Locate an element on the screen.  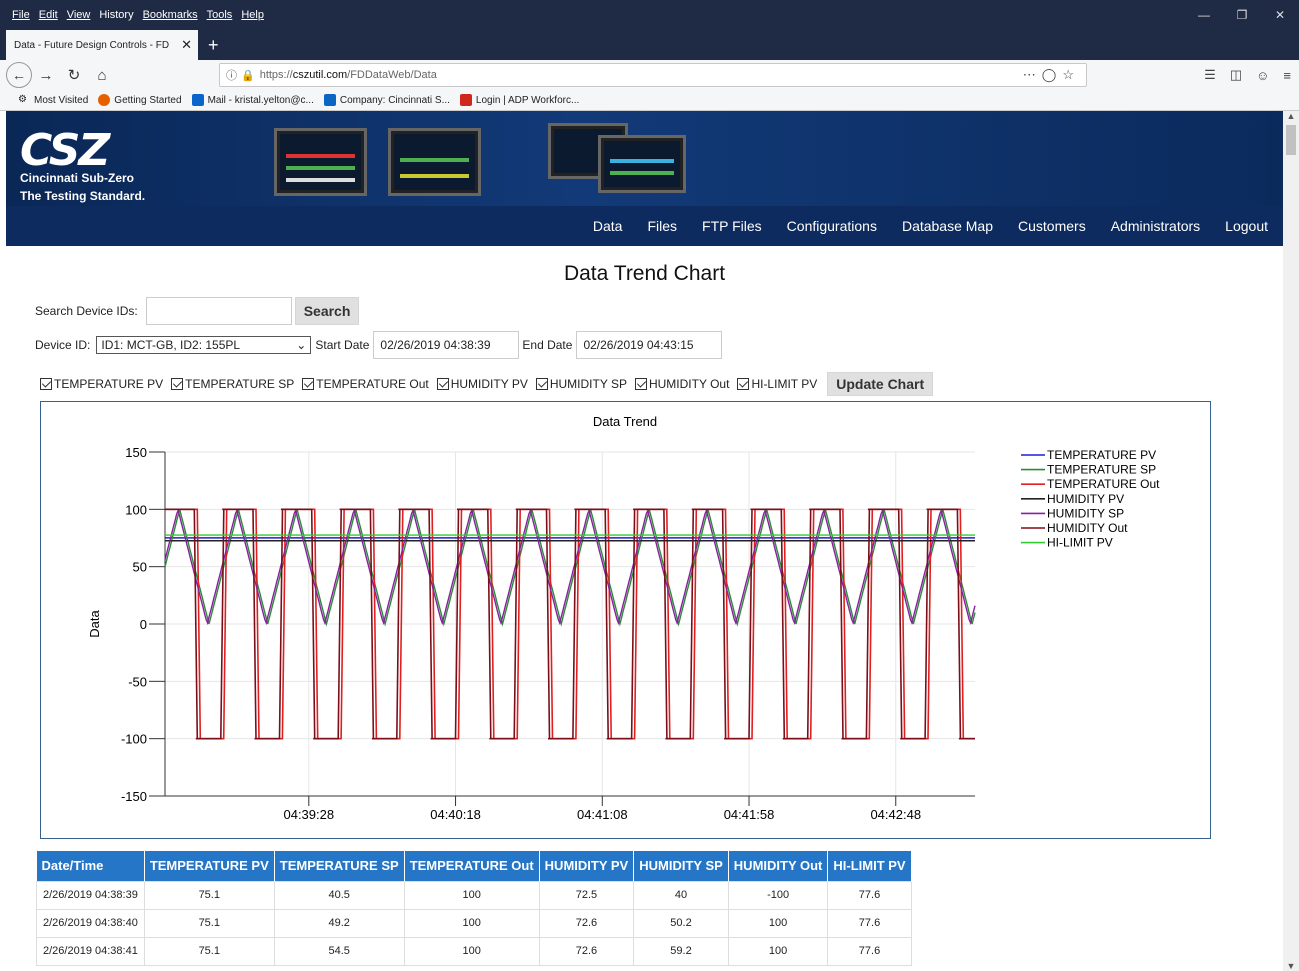
browser-tab: Data - Future Design Controls - FD ✕ is located at coordinates (102, 45).